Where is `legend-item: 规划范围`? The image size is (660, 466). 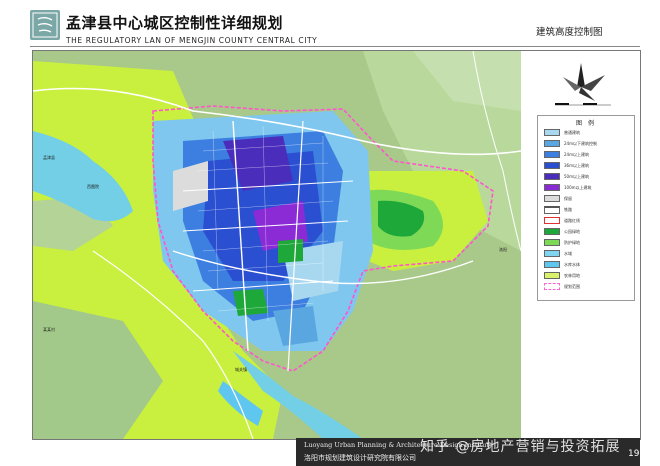
legend-item: 规划范围 is located at coordinates (562, 286).